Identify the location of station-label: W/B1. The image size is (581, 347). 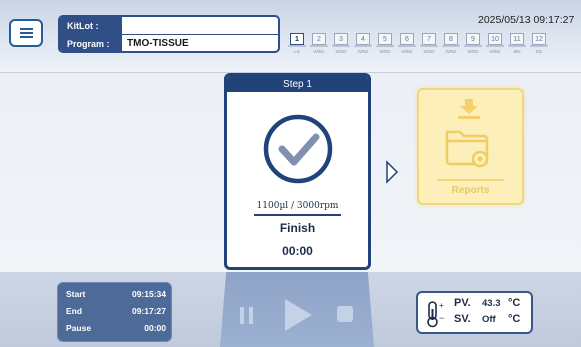
(319, 51).